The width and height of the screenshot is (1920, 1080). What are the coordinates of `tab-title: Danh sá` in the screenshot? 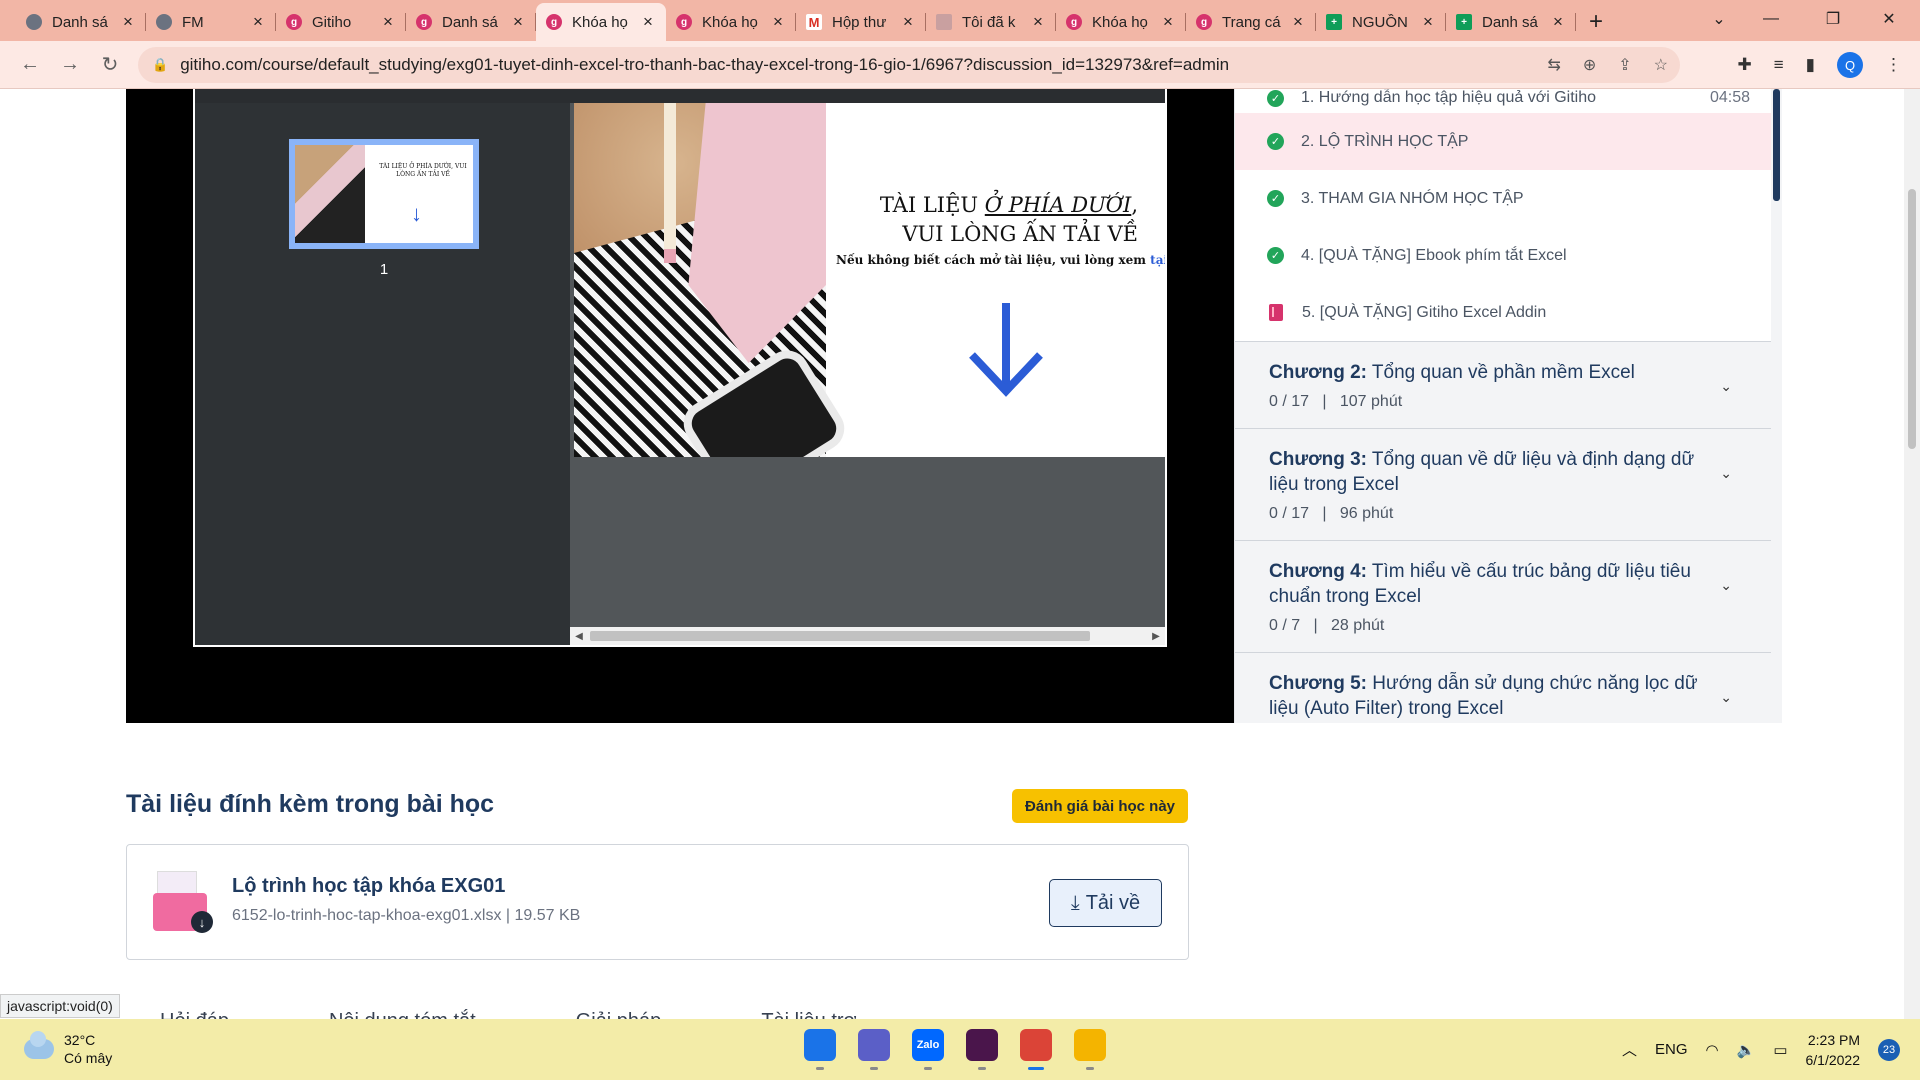 It's located at (1510, 22).